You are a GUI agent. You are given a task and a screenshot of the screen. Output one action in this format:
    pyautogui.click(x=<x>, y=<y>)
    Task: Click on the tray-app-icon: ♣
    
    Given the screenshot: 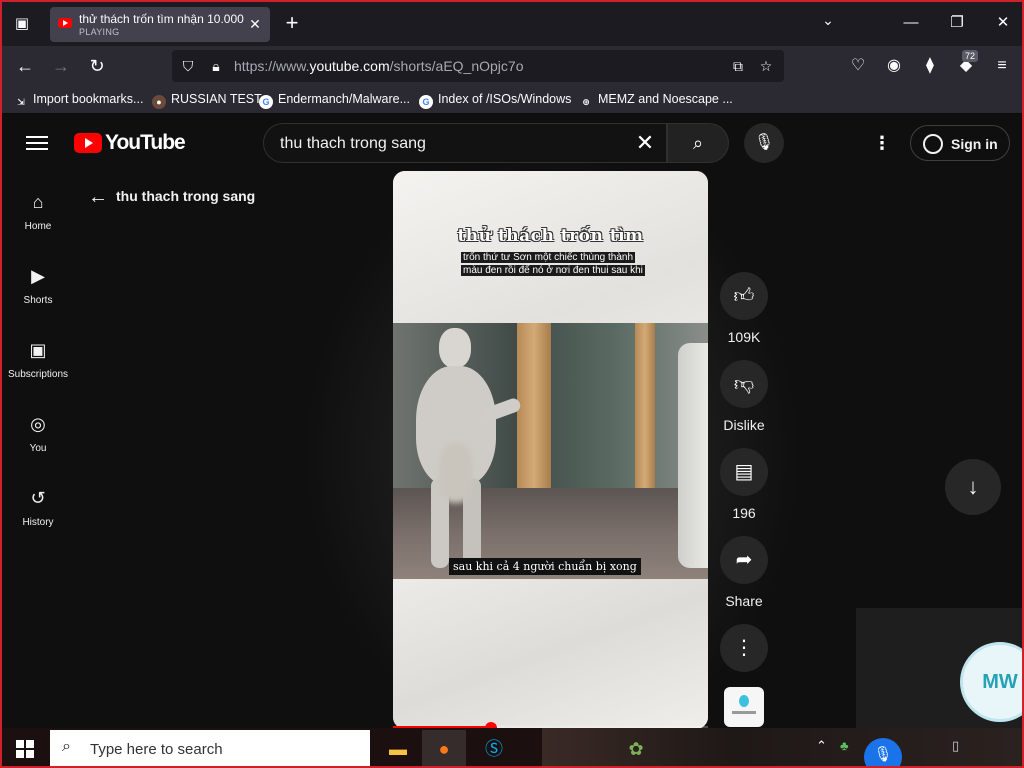 What is the action you would take?
    pyautogui.click(x=844, y=745)
    